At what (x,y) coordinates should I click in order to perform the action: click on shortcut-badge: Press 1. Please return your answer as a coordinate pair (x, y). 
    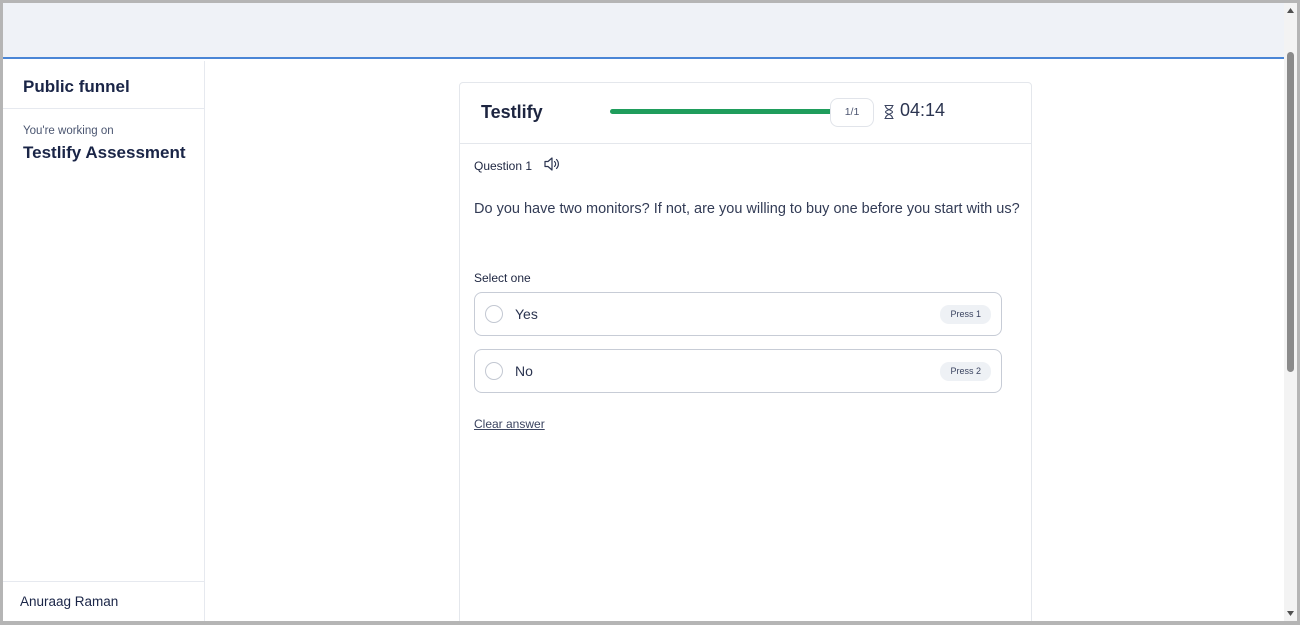
    Looking at the image, I should click on (965, 314).